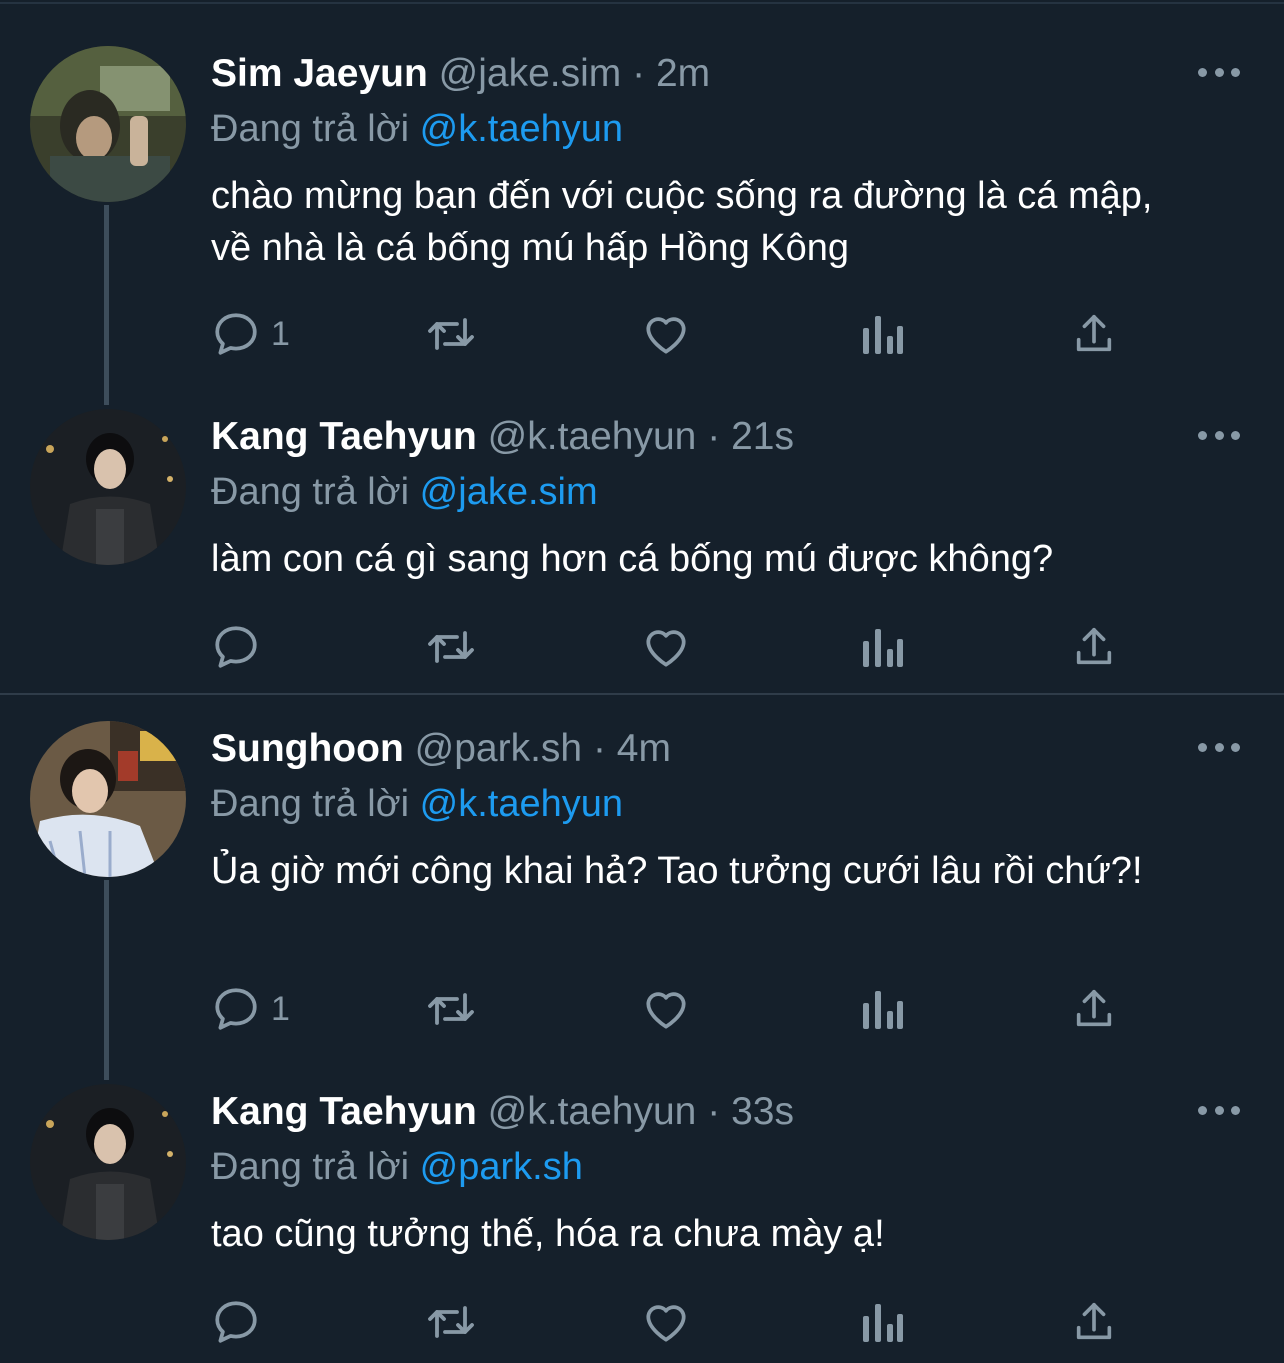 The height and width of the screenshot is (1363, 1284). Describe the element at coordinates (530, 73) in the screenshot. I see `user-handle: @jake.sim` at that location.